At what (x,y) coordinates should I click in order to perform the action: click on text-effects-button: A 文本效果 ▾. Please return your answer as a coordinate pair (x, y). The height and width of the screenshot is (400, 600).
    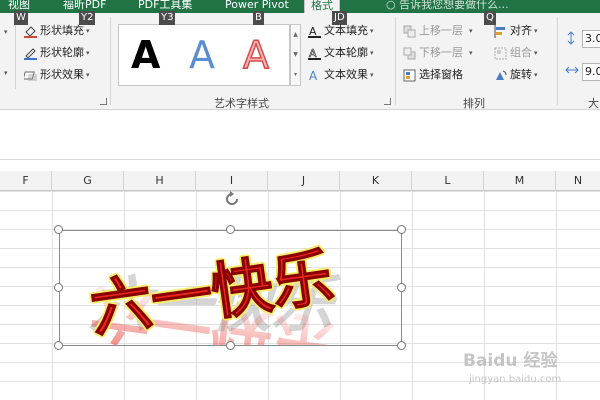
    Looking at the image, I should click on (341, 75).